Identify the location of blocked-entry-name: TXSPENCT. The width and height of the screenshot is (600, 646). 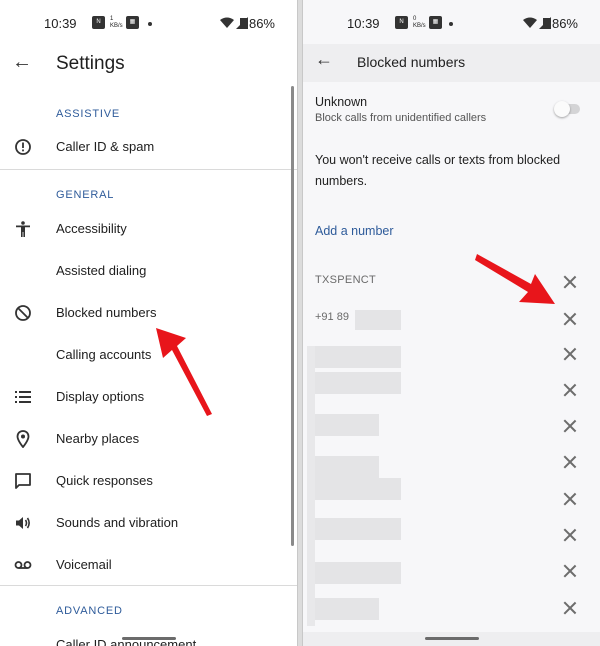
(346, 280).